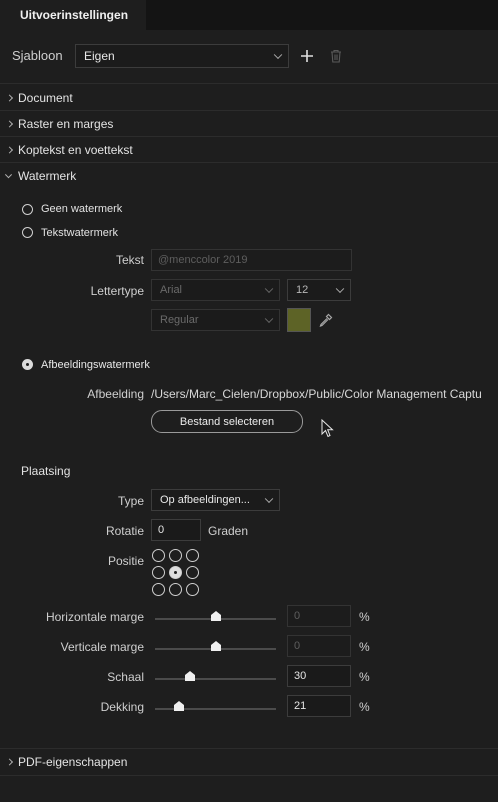 The width and height of the screenshot is (498, 802). What do you see at coordinates (82, 209) in the screenshot?
I see `no-watermark-label: Geen watermerk` at bounding box center [82, 209].